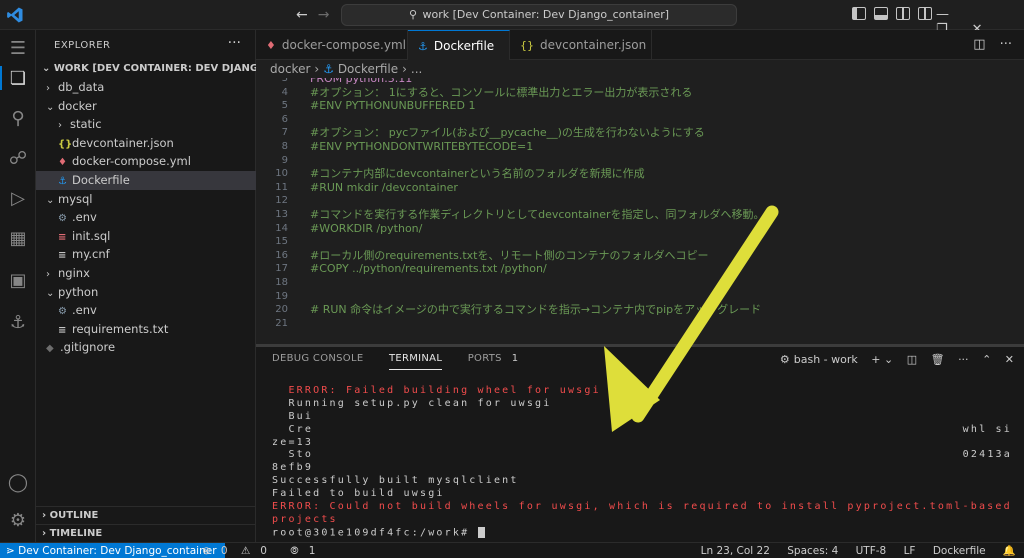 The image size is (1024, 558). Describe the element at coordinates (146, 106) in the screenshot. I see `tree-folder: ⌄ docker` at that location.